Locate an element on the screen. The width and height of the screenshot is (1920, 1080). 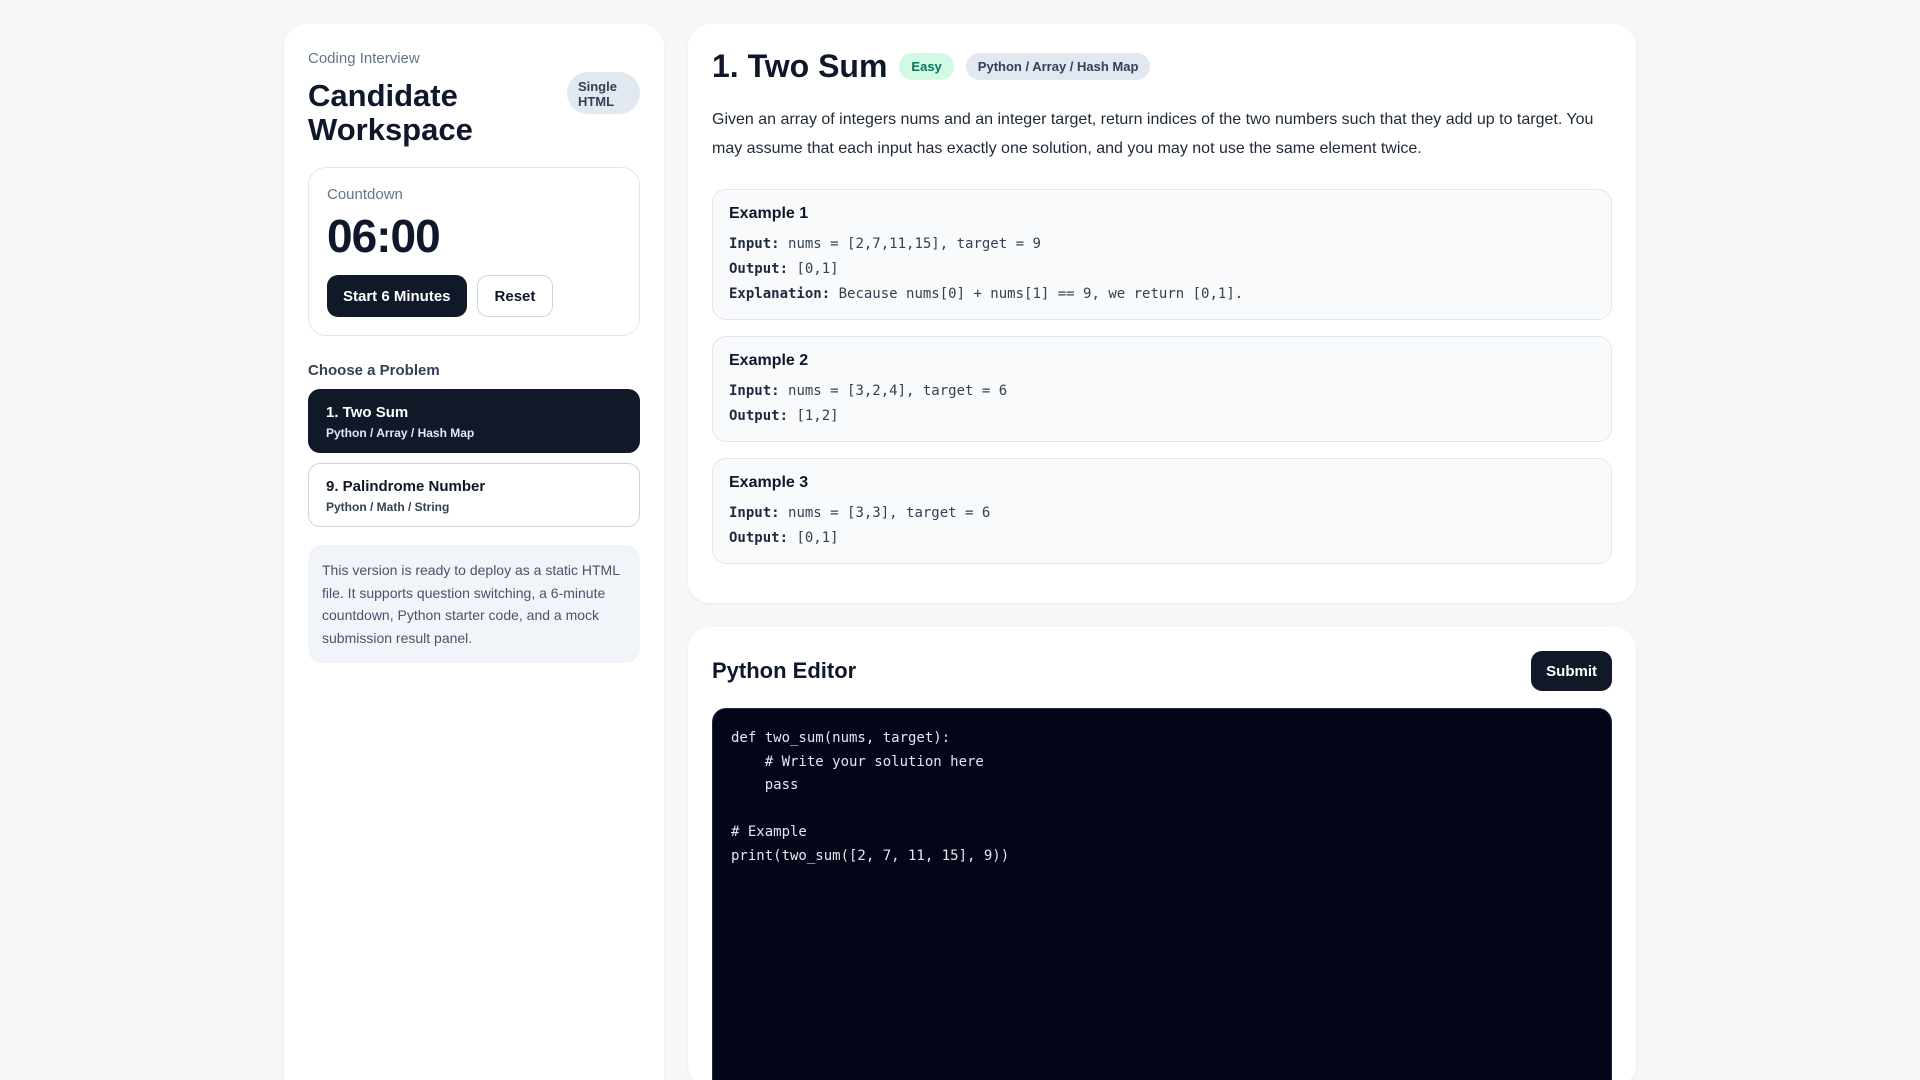
submit-button: Submit is located at coordinates (1571, 671).